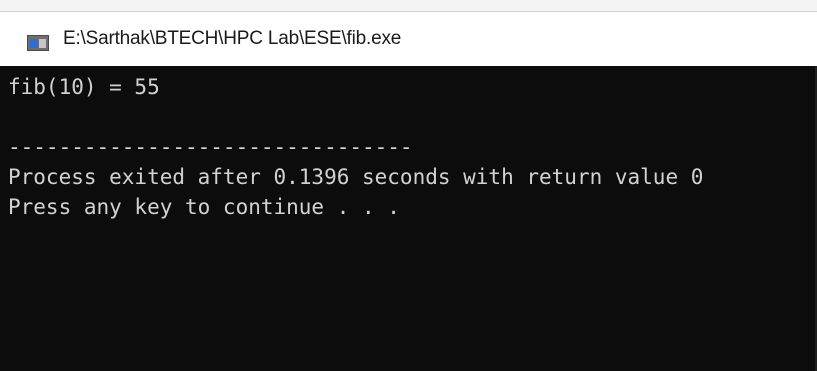 The height and width of the screenshot is (371, 817). I want to click on console-app-icon, so click(38, 43).